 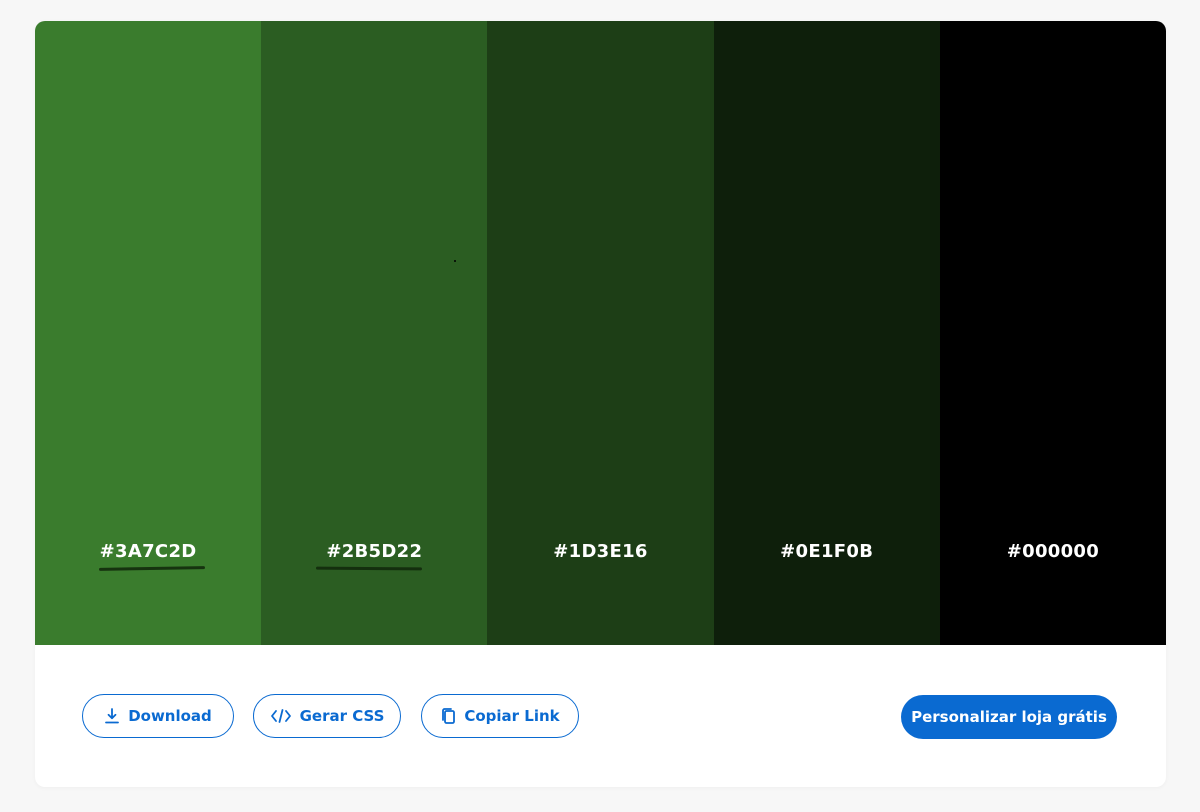 I want to click on download-label: Download, so click(x=170, y=716).